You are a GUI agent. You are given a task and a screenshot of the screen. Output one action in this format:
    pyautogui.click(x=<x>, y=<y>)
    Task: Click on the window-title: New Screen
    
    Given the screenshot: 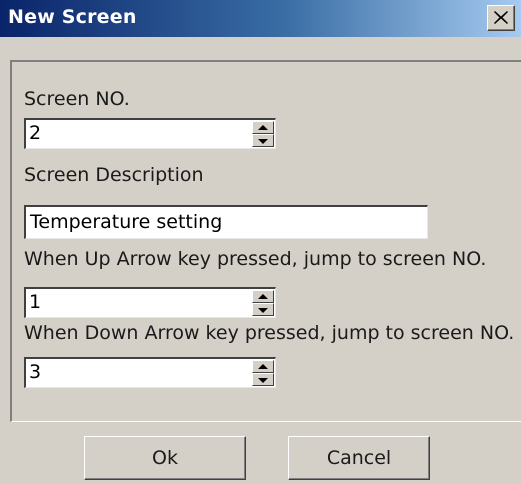 What is the action you would take?
    pyautogui.click(x=72, y=17)
    